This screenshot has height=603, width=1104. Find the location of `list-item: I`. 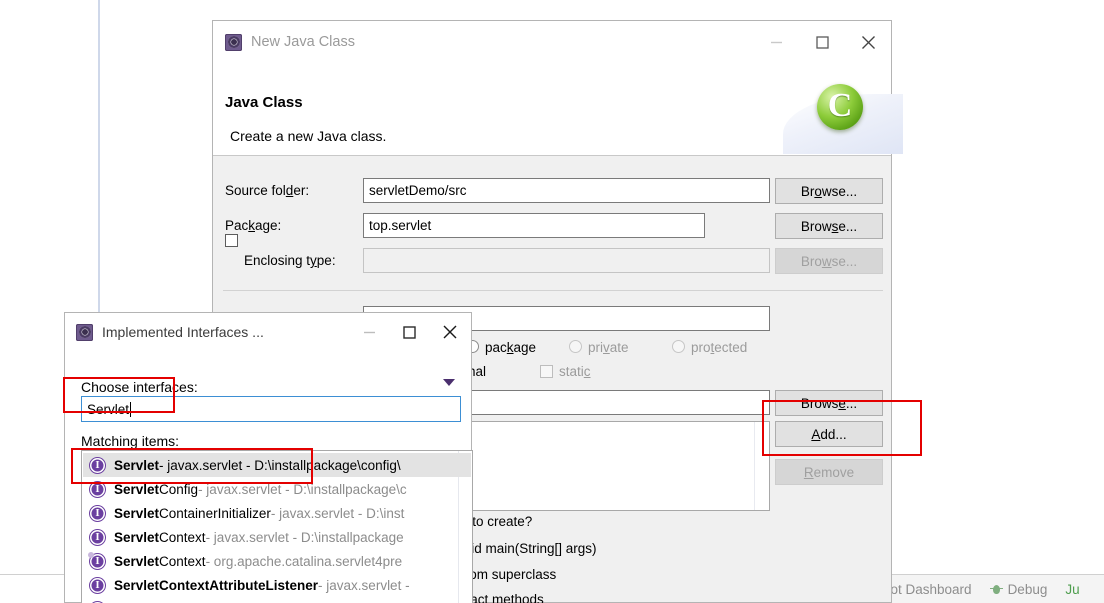

list-item: I is located at coordinates (277, 600).